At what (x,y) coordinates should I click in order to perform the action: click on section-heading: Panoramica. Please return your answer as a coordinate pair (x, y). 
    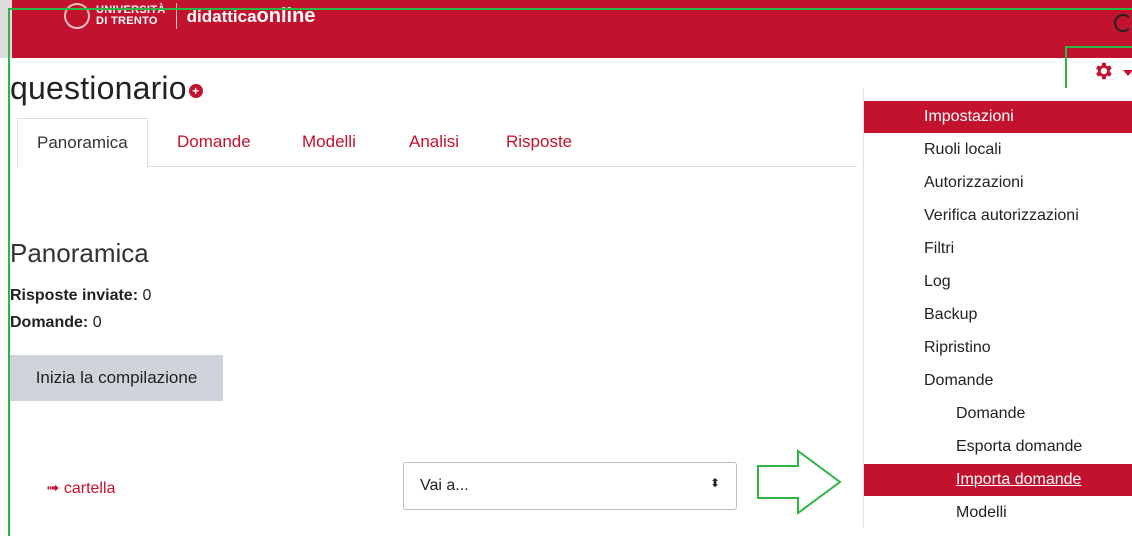
    Looking at the image, I should click on (79, 253).